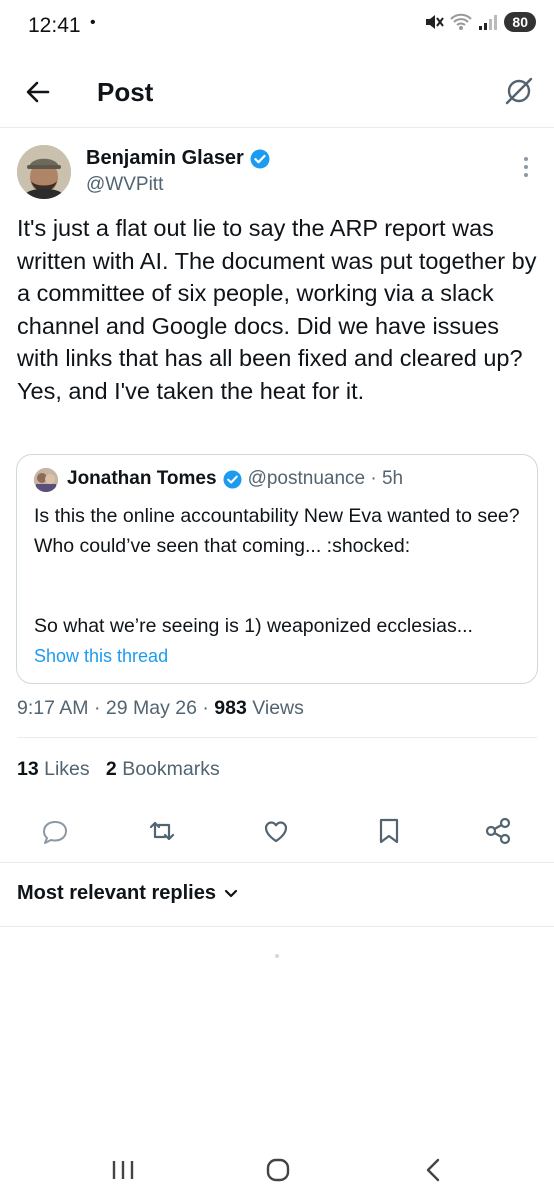 The height and width of the screenshot is (1200, 554). I want to click on more-options-button, so click(526, 167).